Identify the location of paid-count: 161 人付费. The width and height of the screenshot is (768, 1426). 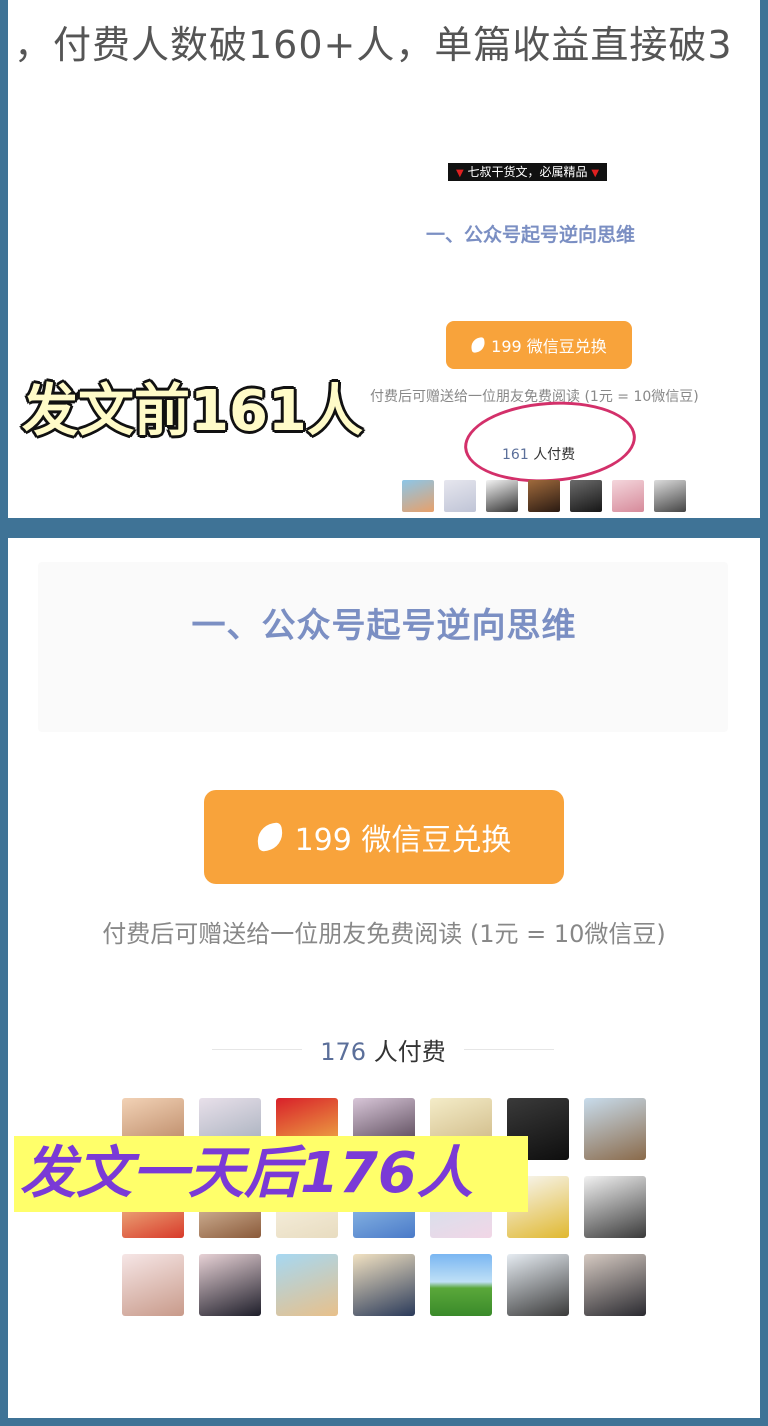
(538, 454).